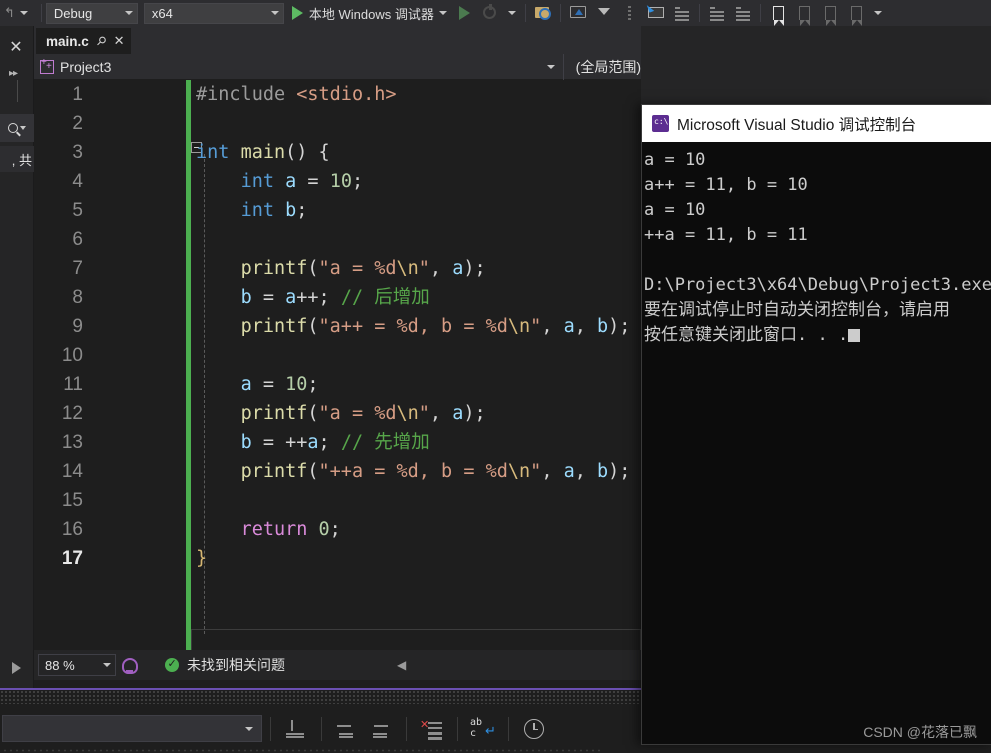  What do you see at coordinates (413, 471) in the screenshot?
I see `code-token: "++a = %d, b = %d` at bounding box center [413, 471].